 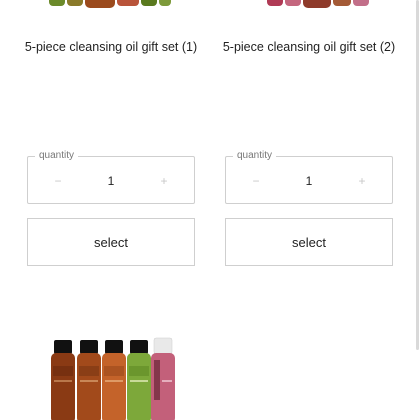 What do you see at coordinates (417, 175) in the screenshot?
I see `scrollbar-thumb` at bounding box center [417, 175].